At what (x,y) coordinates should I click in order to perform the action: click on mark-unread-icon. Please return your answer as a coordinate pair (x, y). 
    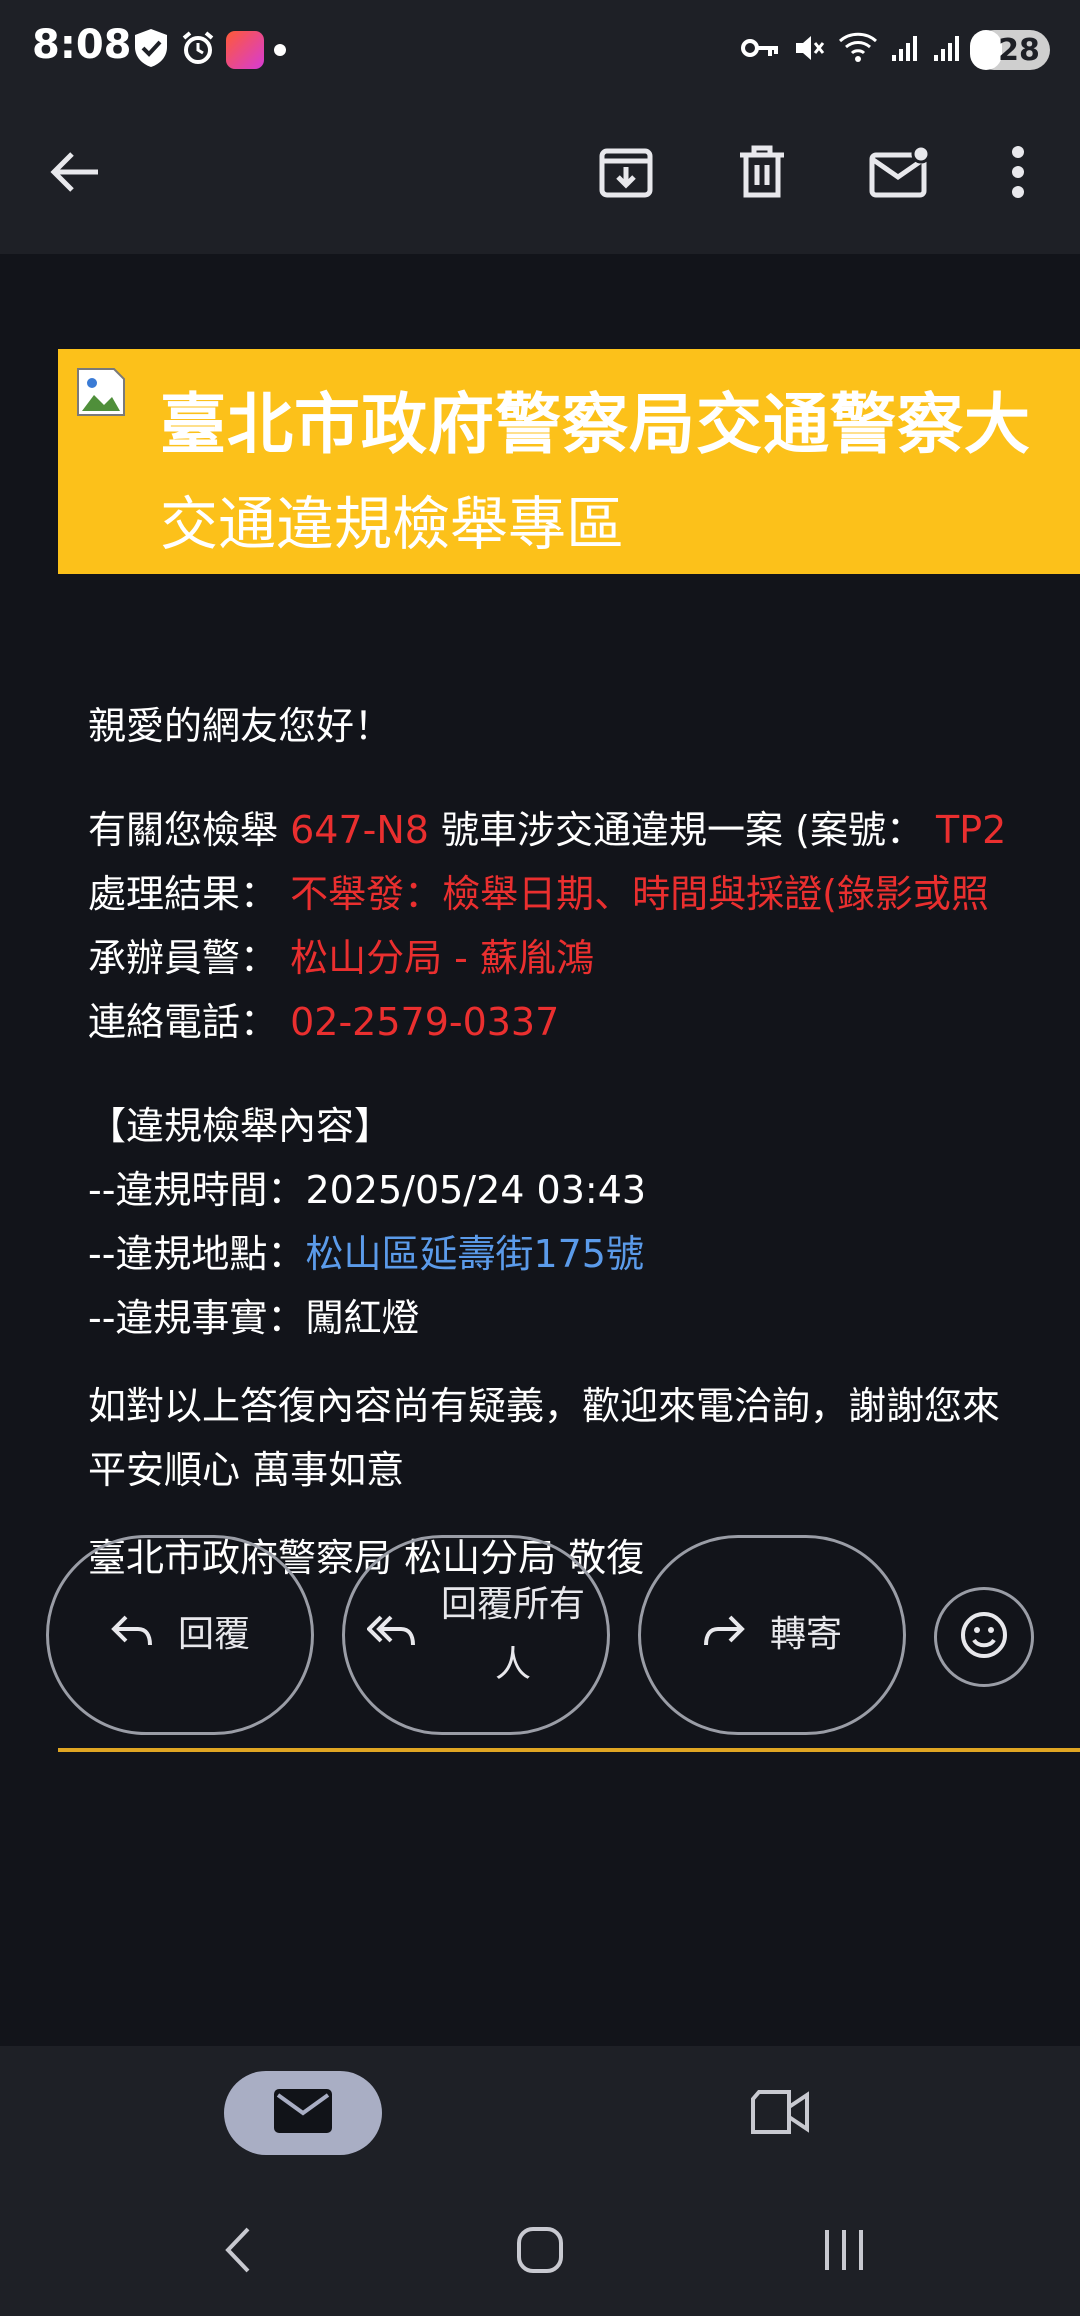
    Looking at the image, I should click on (900, 173).